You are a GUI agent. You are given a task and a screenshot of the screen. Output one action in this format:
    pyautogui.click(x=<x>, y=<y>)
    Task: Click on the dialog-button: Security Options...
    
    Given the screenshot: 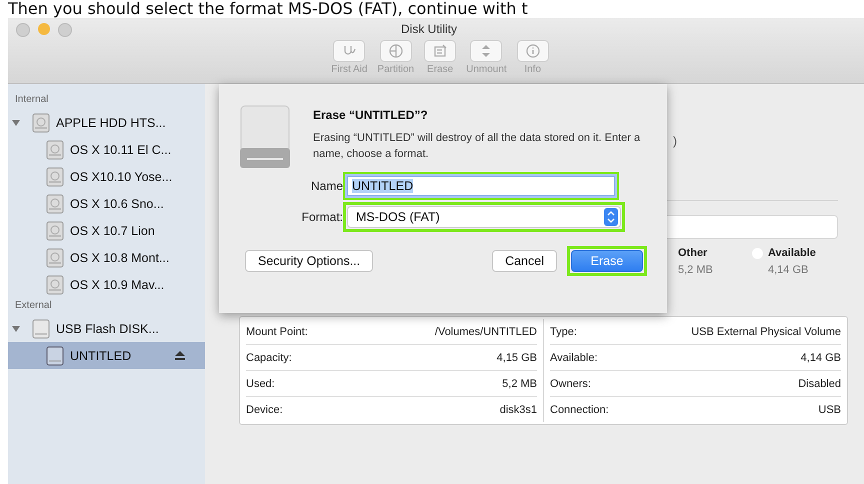 What is the action you would take?
    pyautogui.click(x=309, y=261)
    